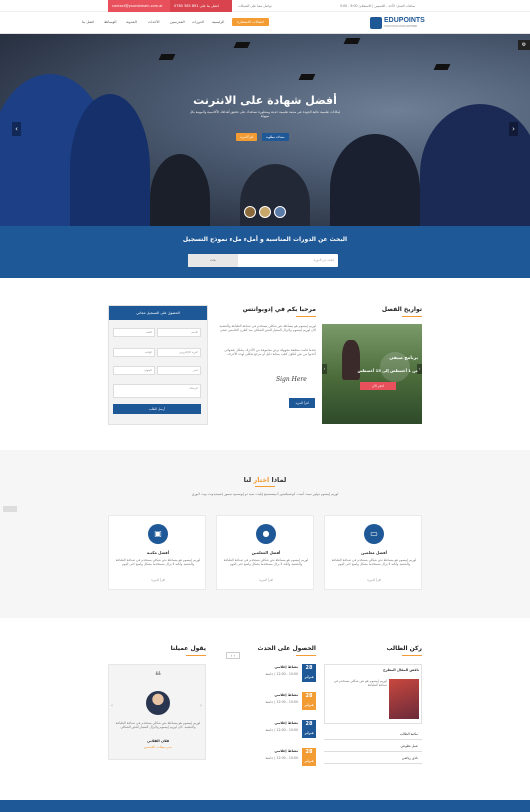 This screenshot has width=530, height=812. I want to click on semester-next-icon: ›, so click(419, 369).